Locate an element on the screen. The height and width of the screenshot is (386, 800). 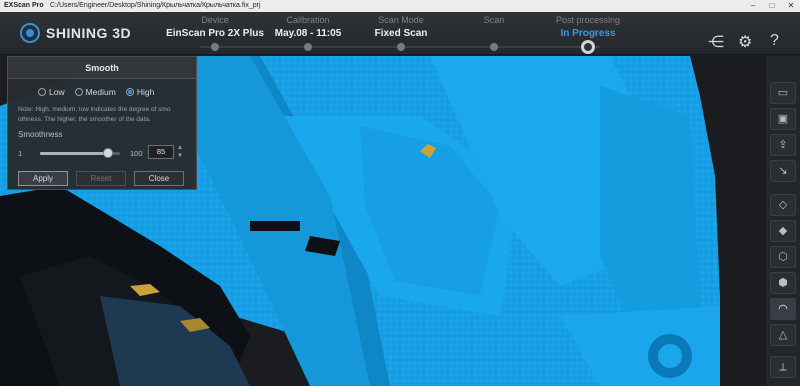
step-value: Fixed Scan is located at coordinates (401, 33).